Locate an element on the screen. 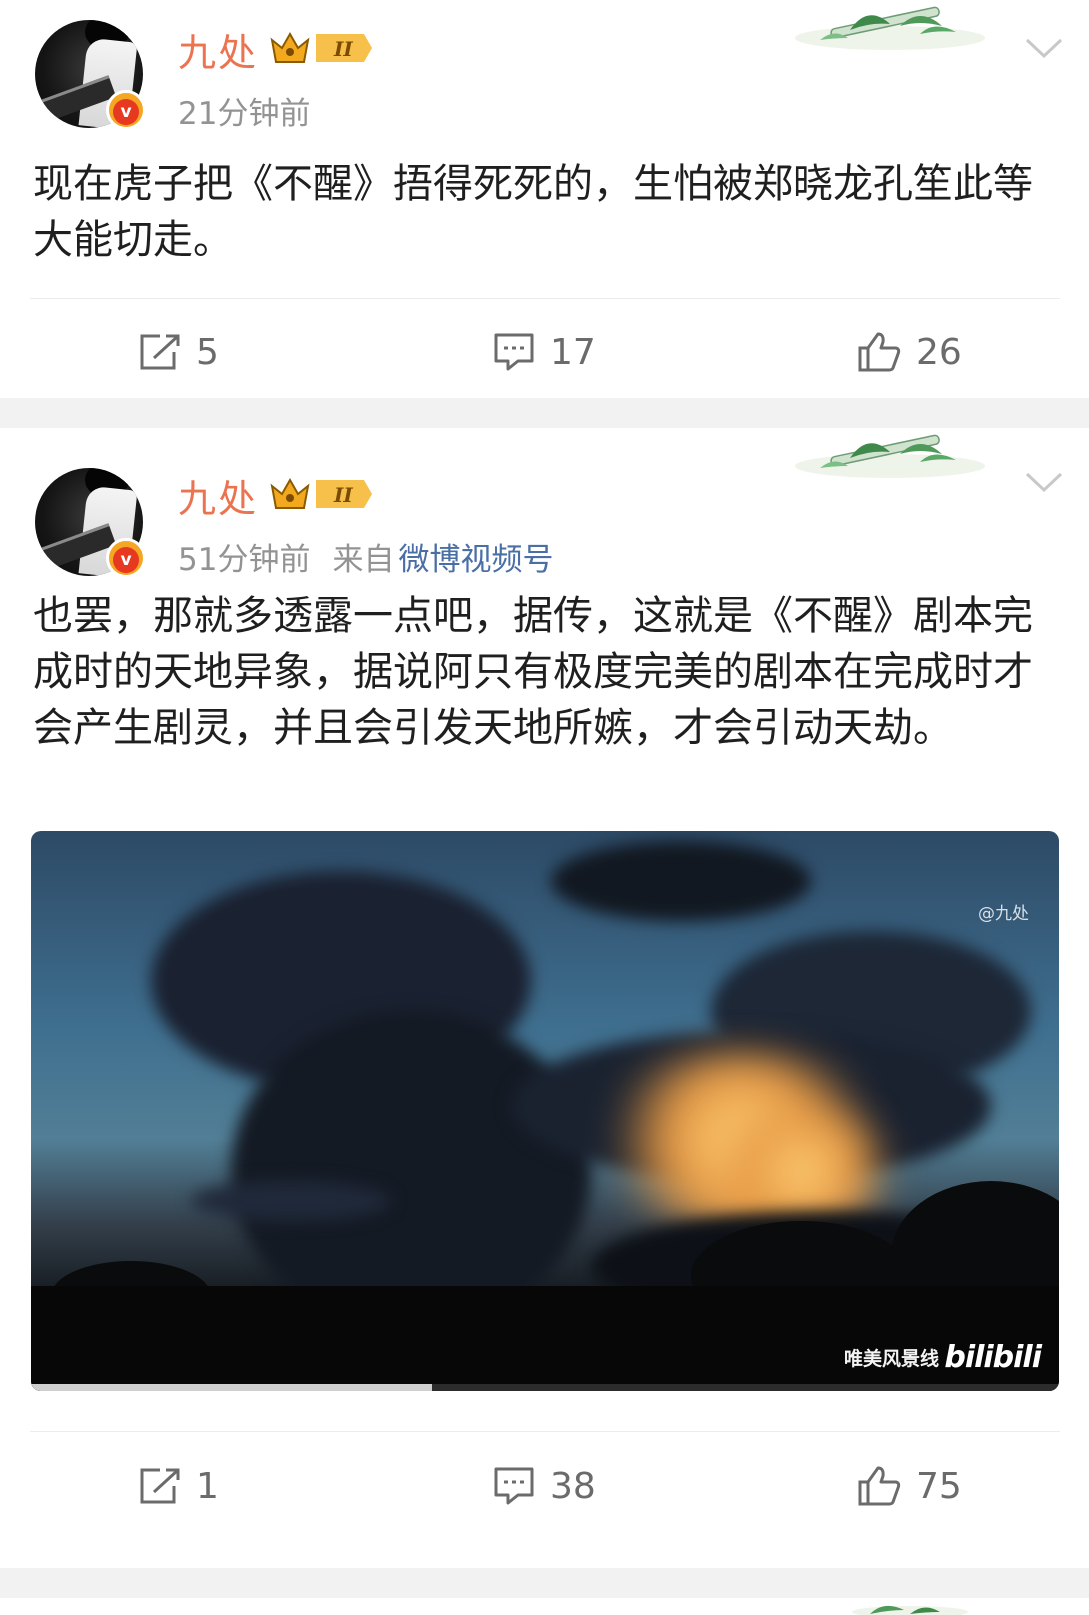  video-watermark: @九处 is located at coordinates (1003, 914).